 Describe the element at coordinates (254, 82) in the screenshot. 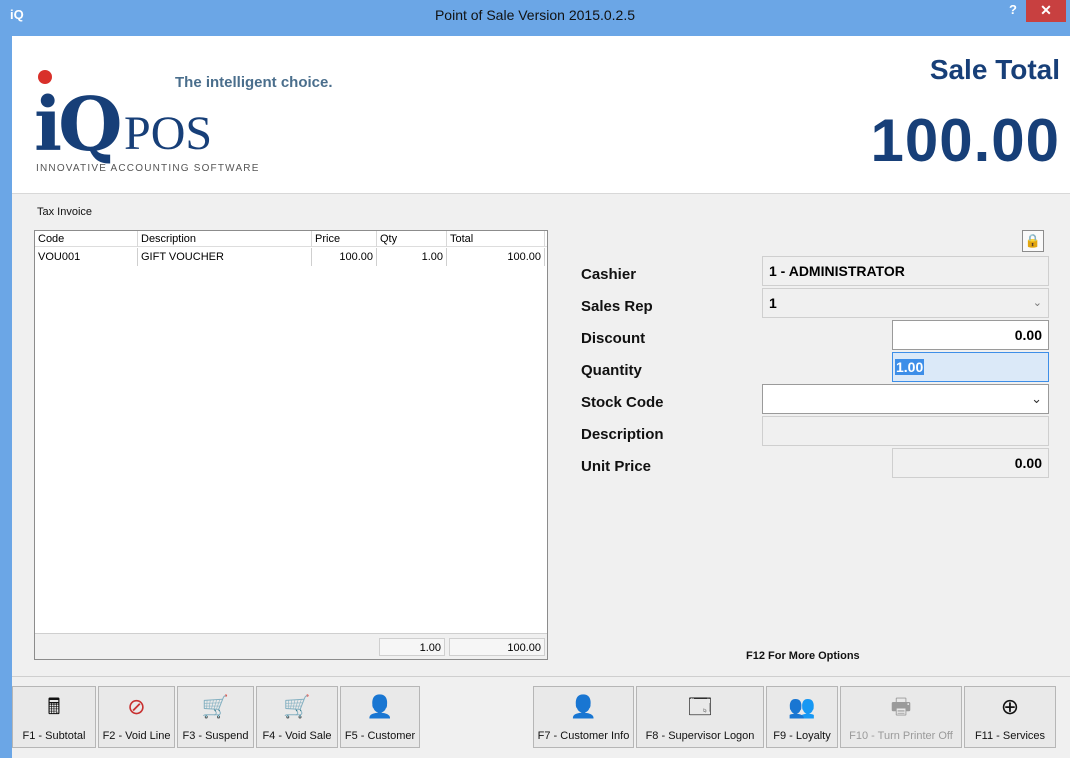

I see `logo-tagline: The intelligent choice.` at that location.